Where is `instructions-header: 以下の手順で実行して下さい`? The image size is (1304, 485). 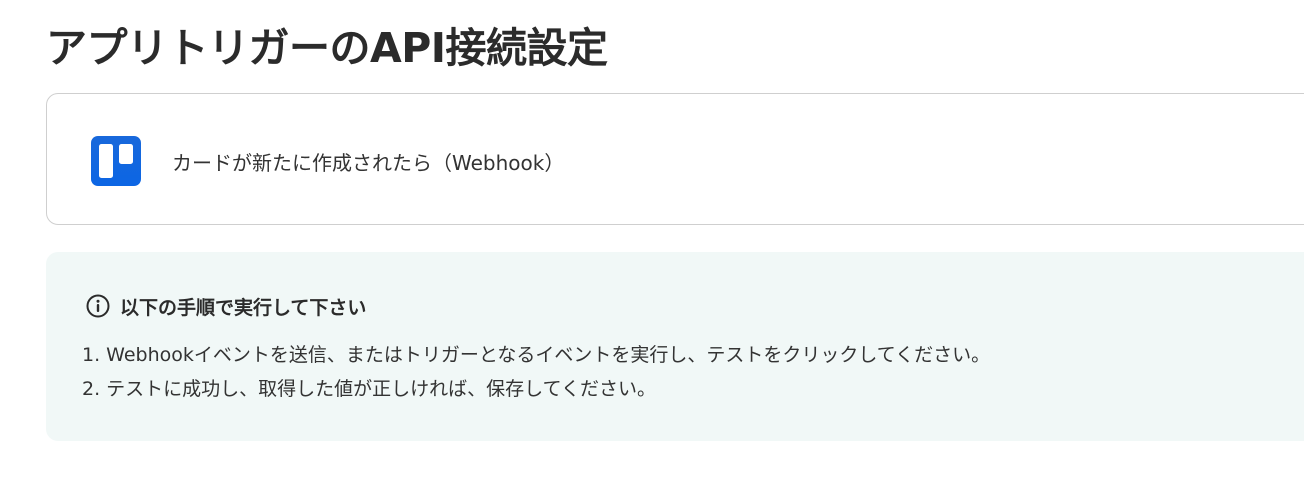
instructions-header: 以下の手順で実行して下さい is located at coordinates (226, 306).